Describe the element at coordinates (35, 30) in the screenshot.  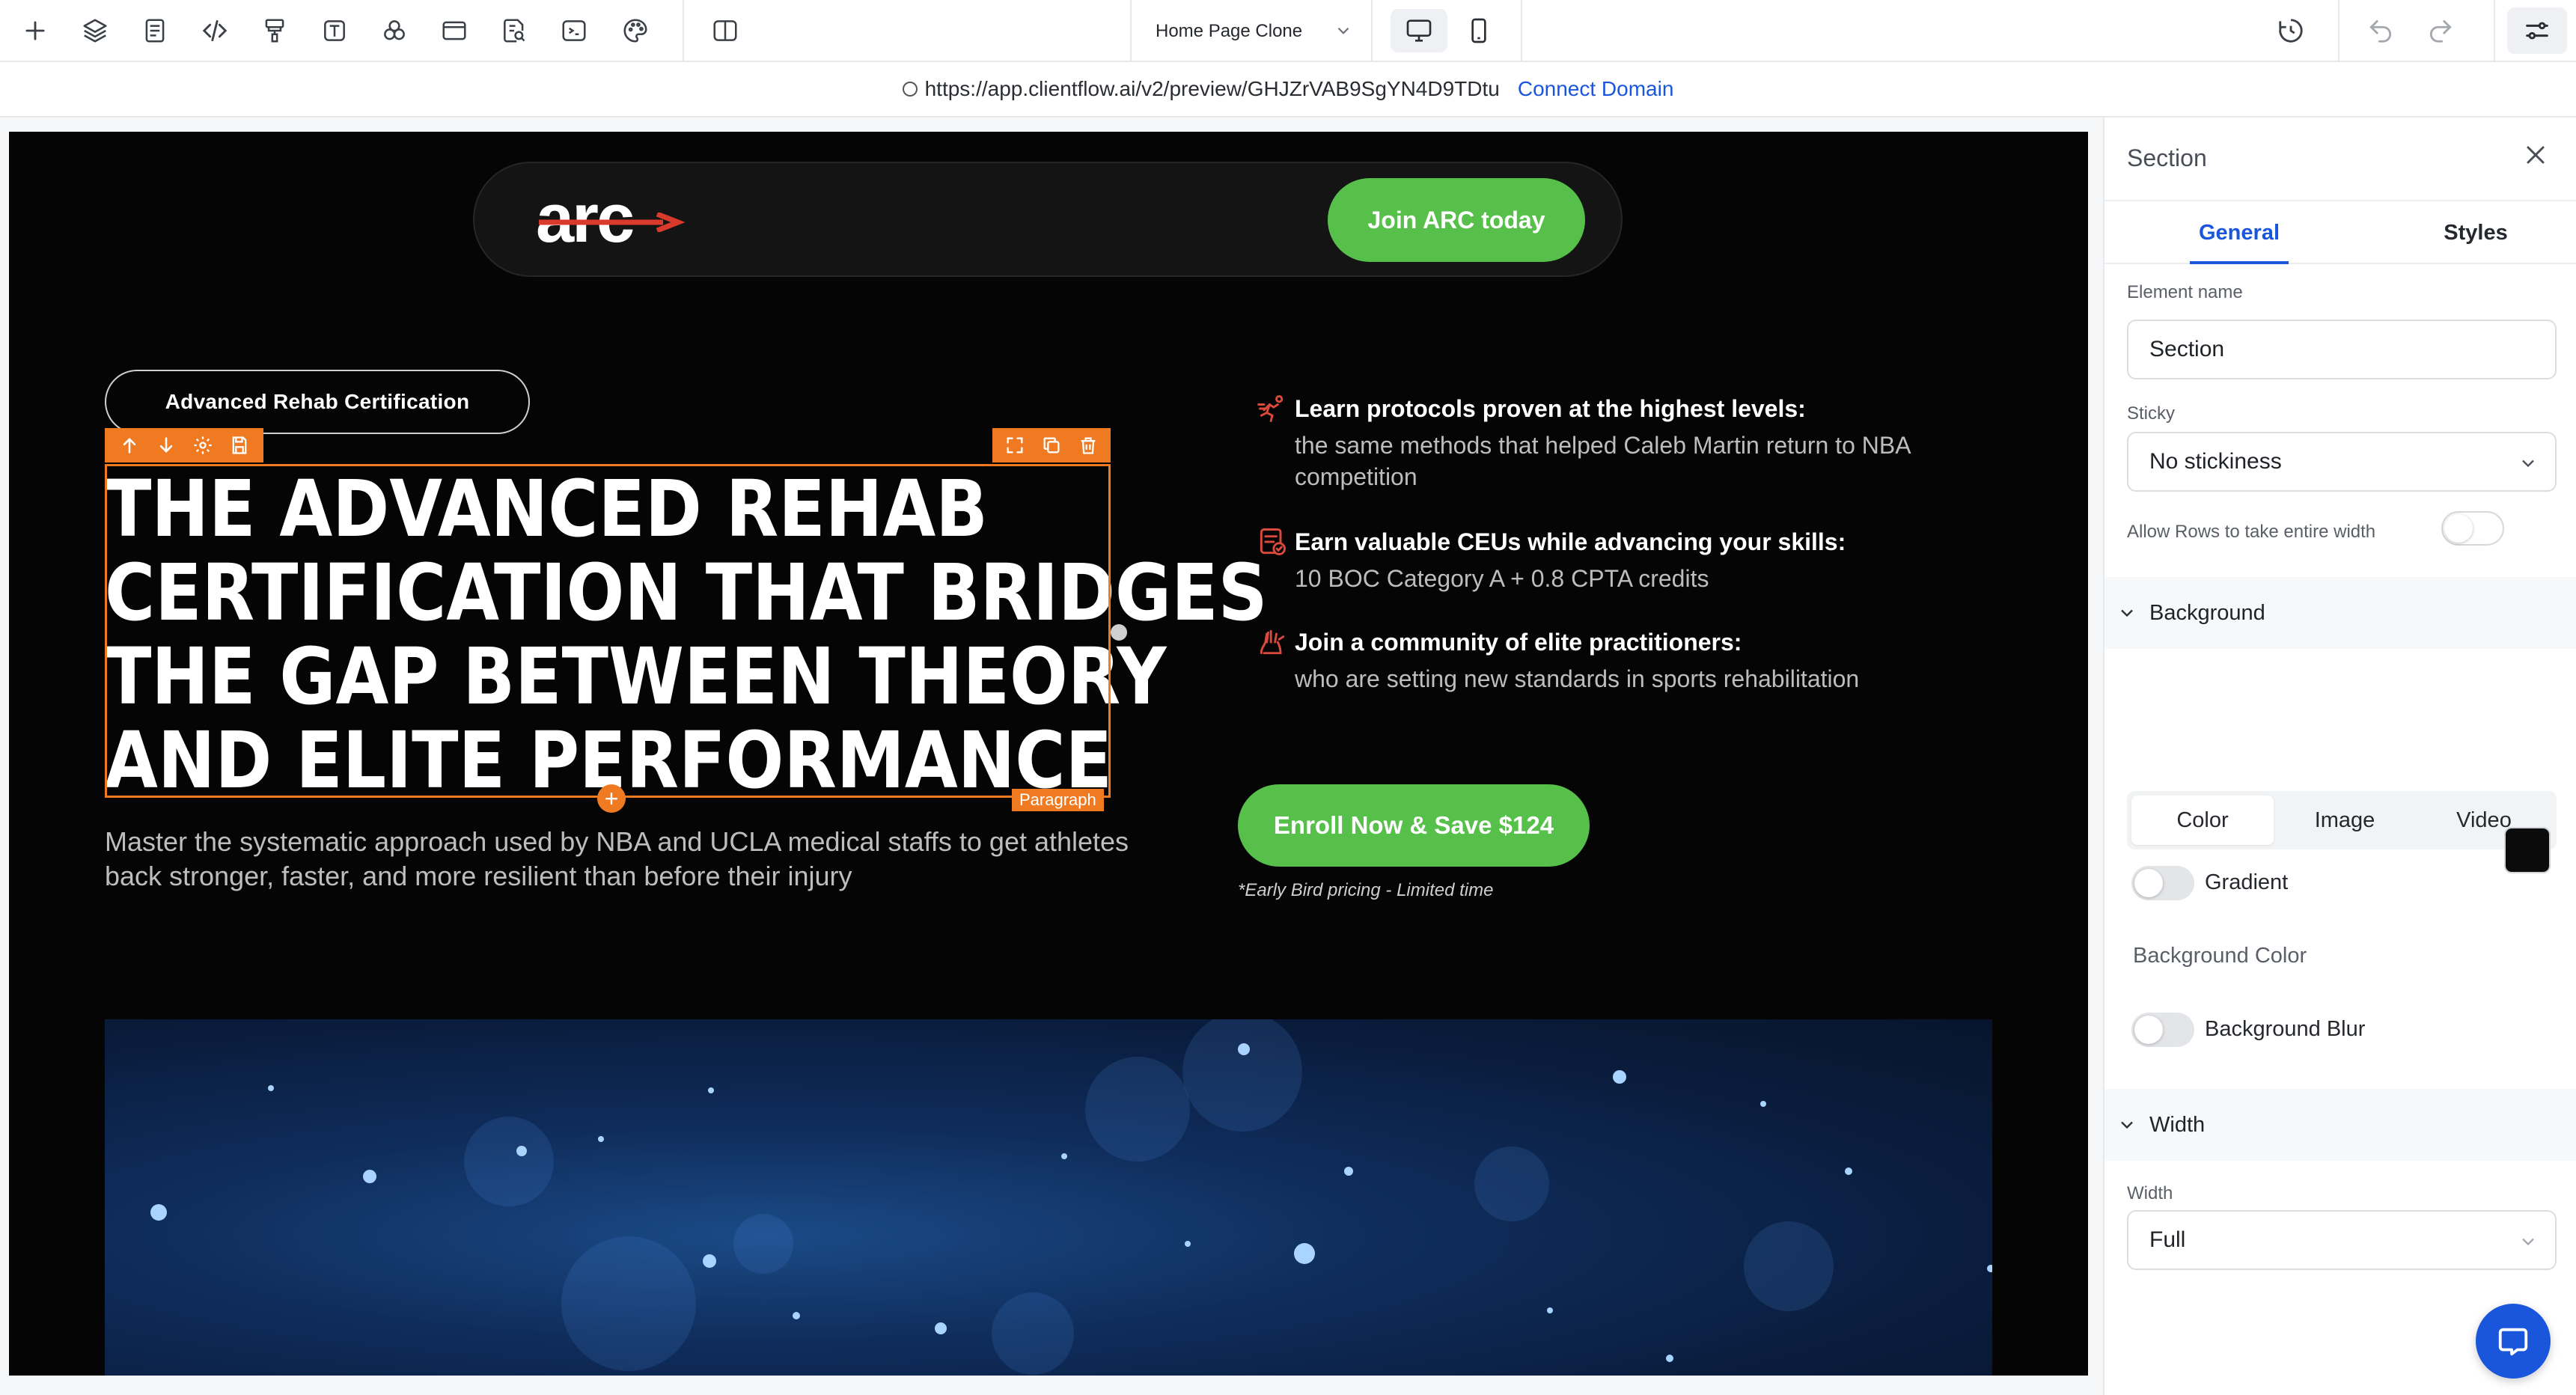
I see `plus-icon` at that location.